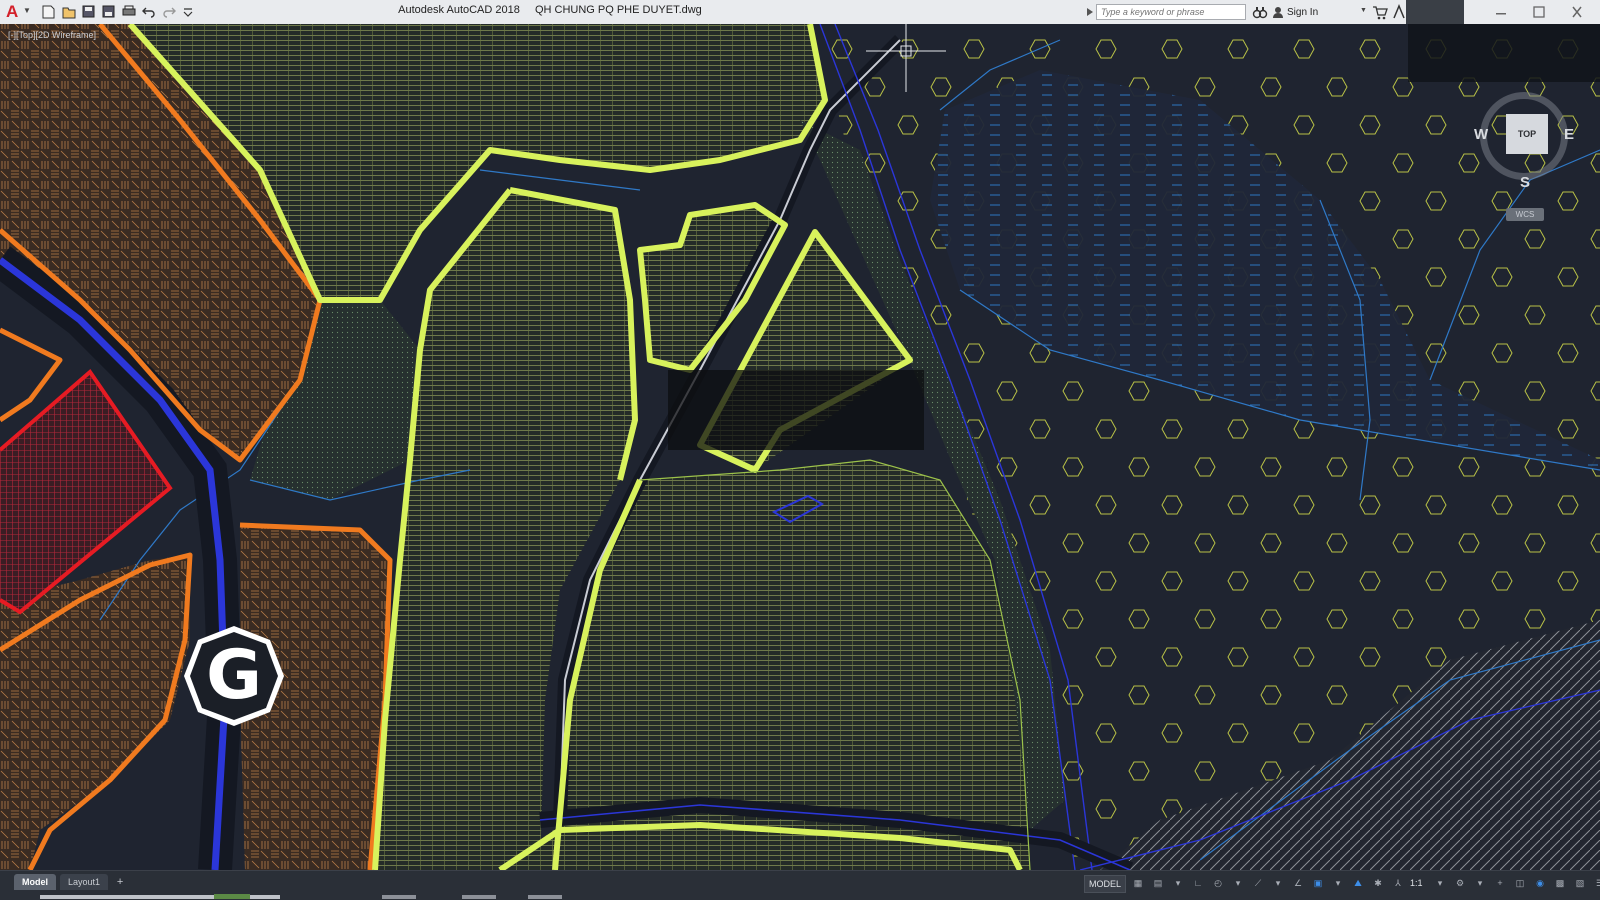 This screenshot has height=900, width=1600. I want to click on selection-overlay, so click(796, 410).